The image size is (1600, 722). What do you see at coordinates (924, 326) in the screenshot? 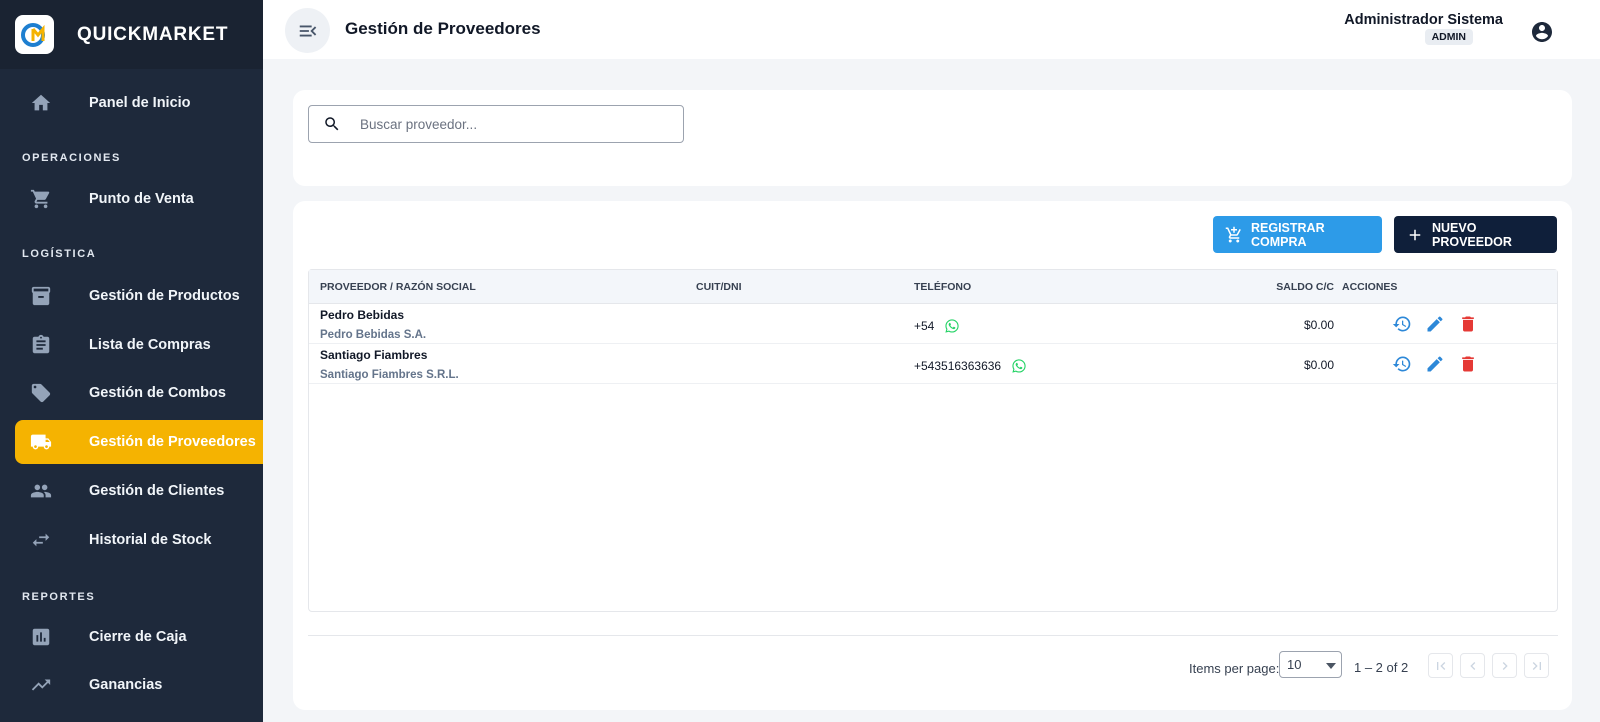
I see `provider-phone: +54` at bounding box center [924, 326].